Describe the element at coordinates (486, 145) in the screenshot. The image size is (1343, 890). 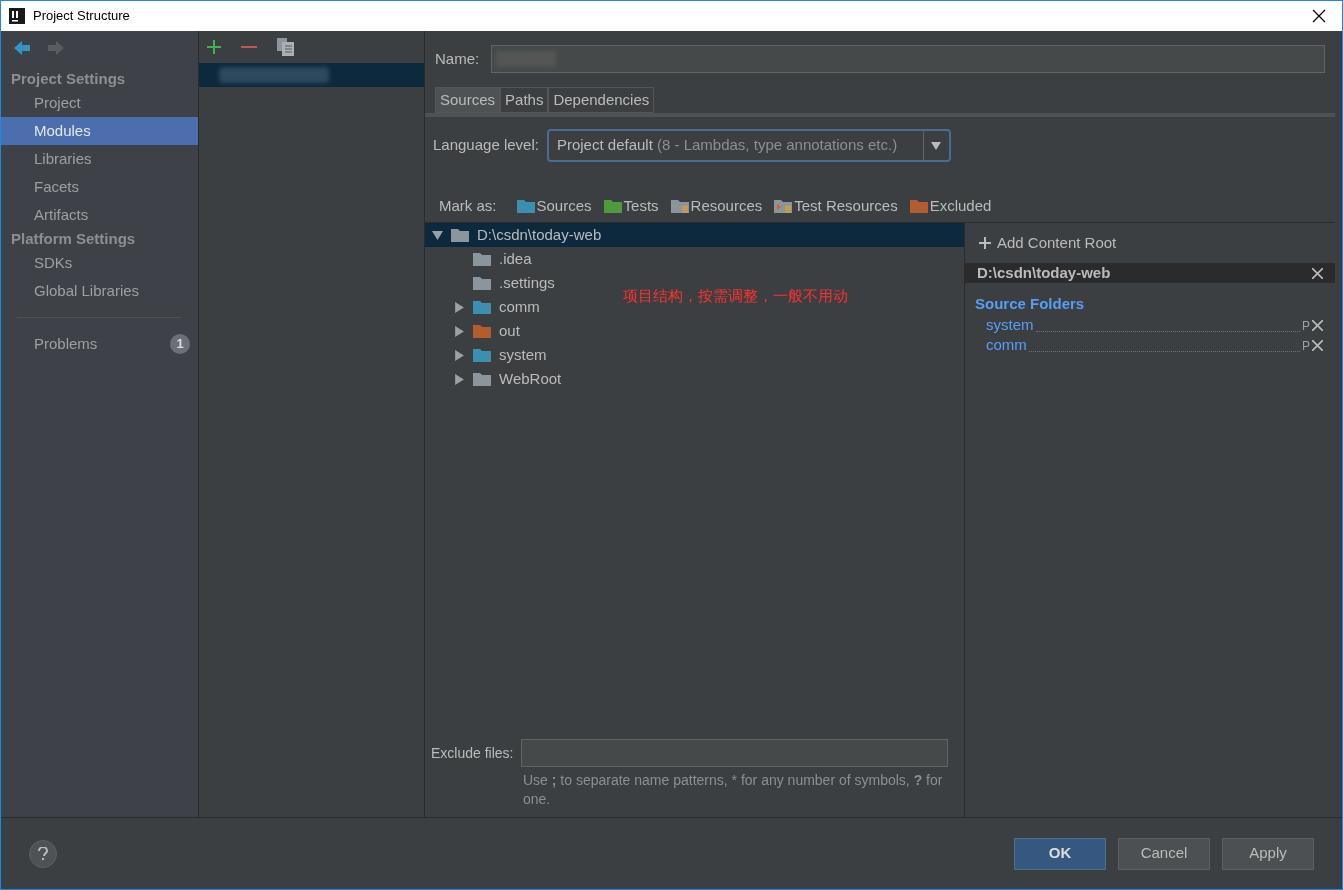
I see `field-label: Language level:` at that location.